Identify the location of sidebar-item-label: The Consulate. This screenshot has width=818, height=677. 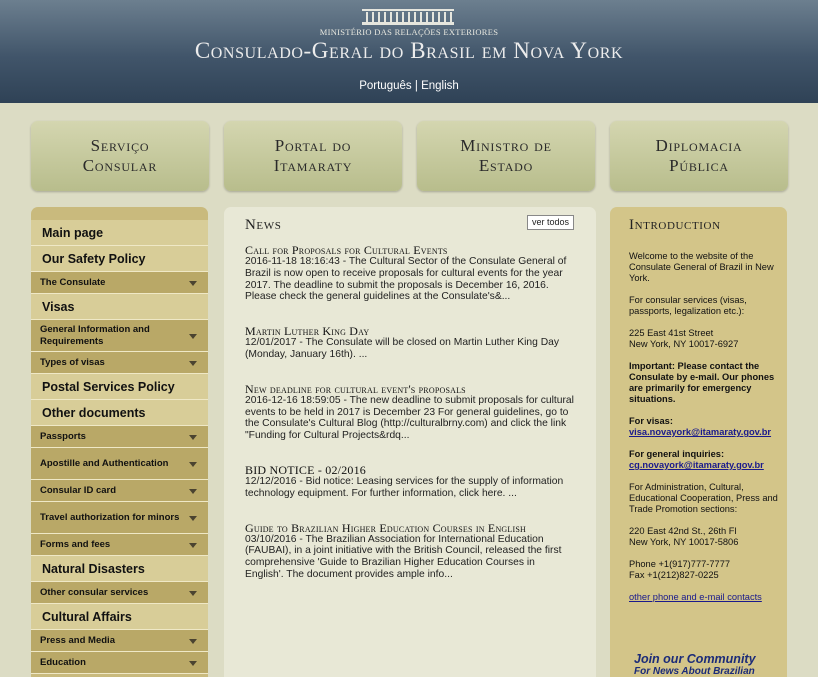
(73, 282).